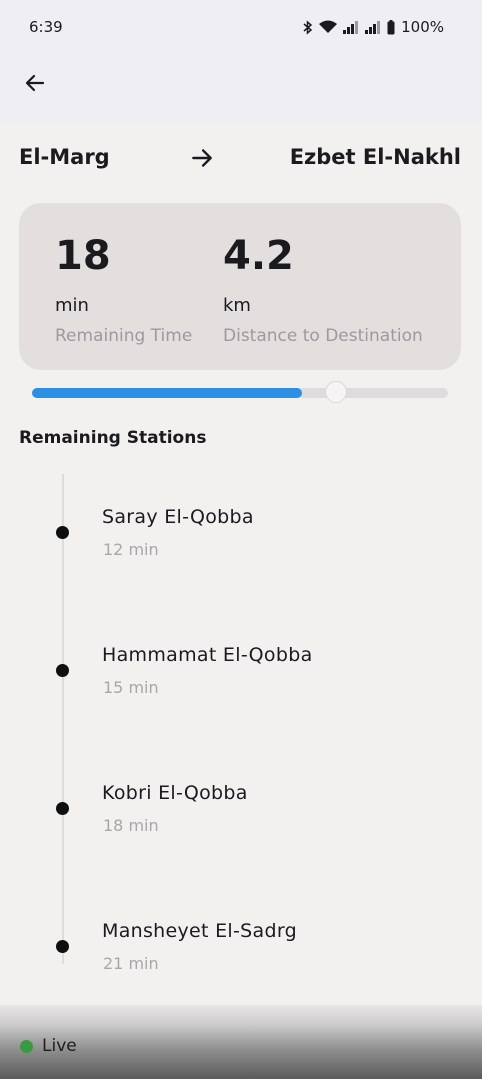  Describe the element at coordinates (83, 256) in the screenshot. I see `remaining-time-value: 18` at that location.